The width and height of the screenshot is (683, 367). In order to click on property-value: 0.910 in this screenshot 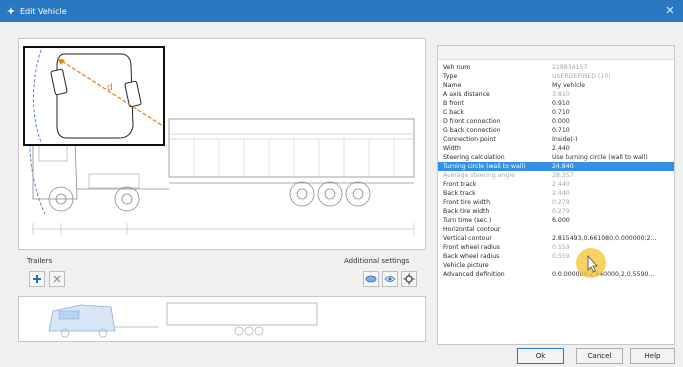, I will do `click(610, 103)`.